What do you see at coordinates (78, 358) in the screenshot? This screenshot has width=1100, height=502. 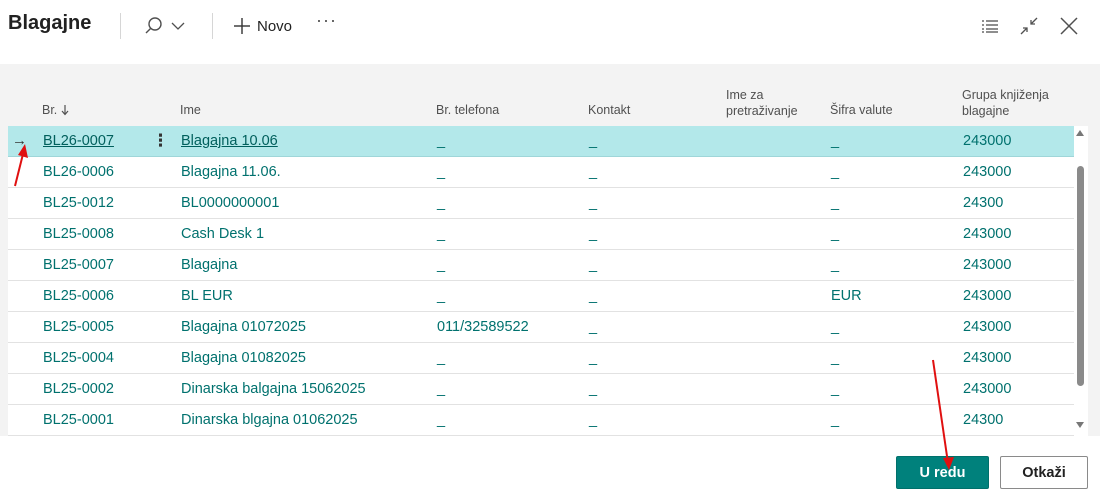 I see `cell-no: BL25-0004` at bounding box center [78, 358].